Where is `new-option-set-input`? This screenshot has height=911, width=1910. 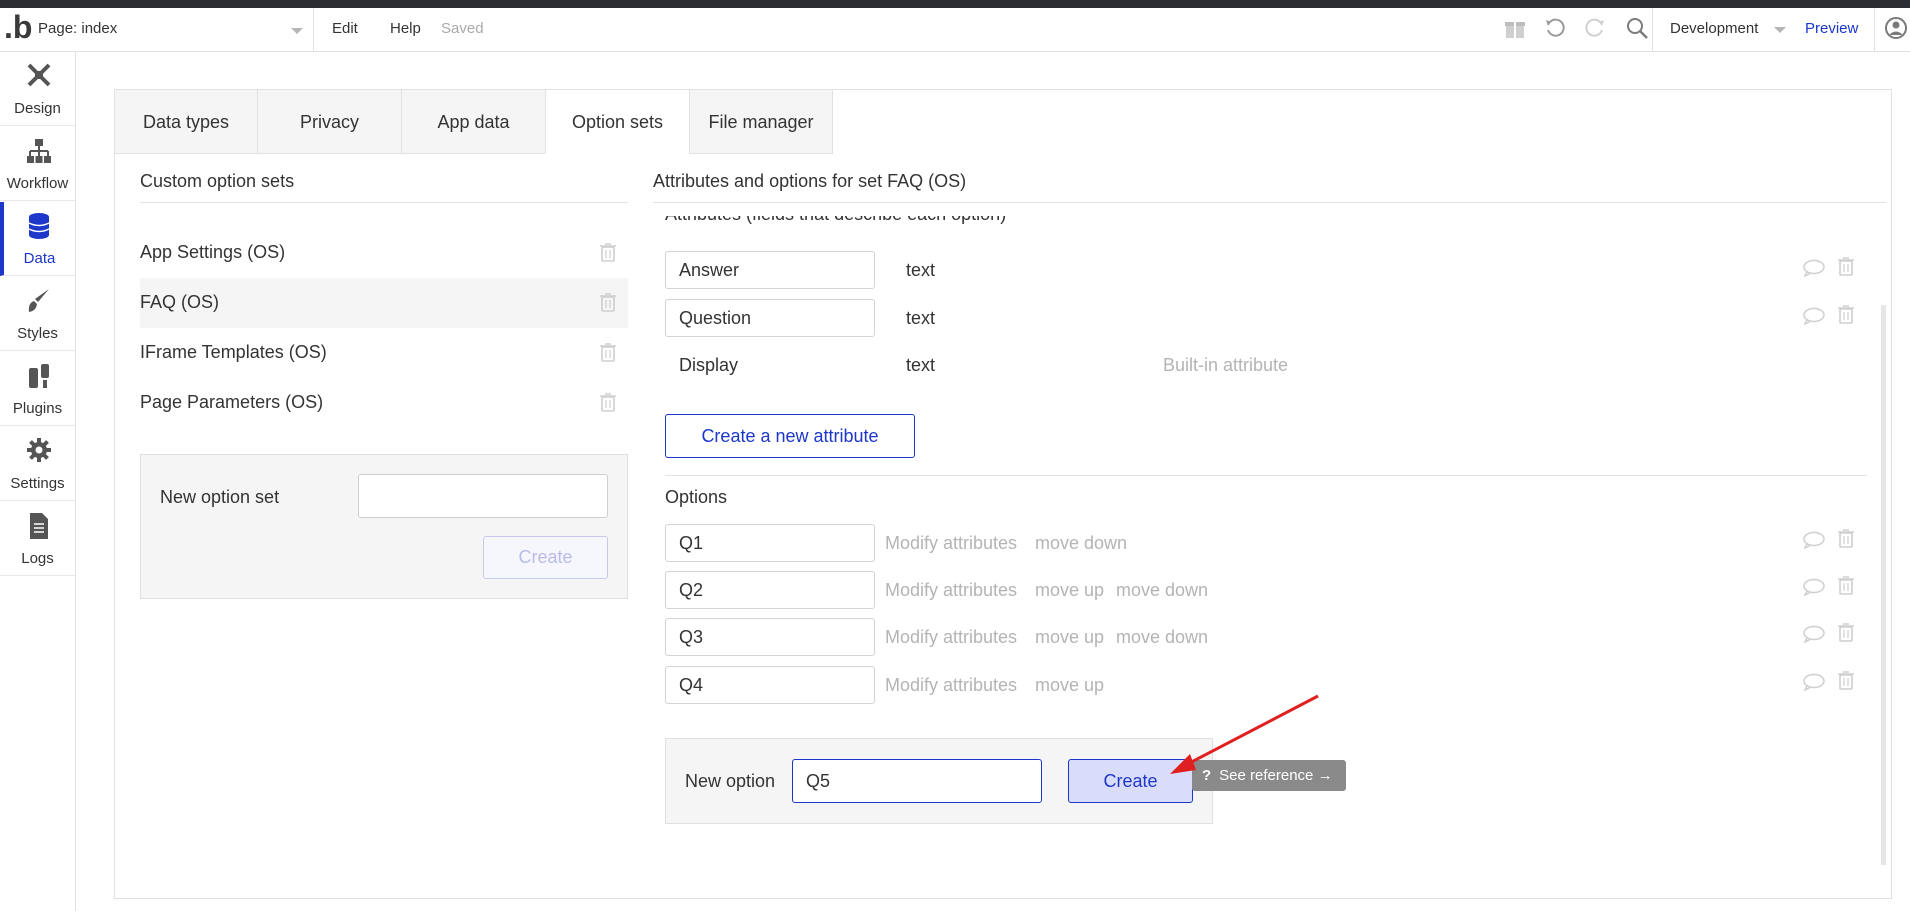 new-option-set-input is located at coordinates (483, 496).